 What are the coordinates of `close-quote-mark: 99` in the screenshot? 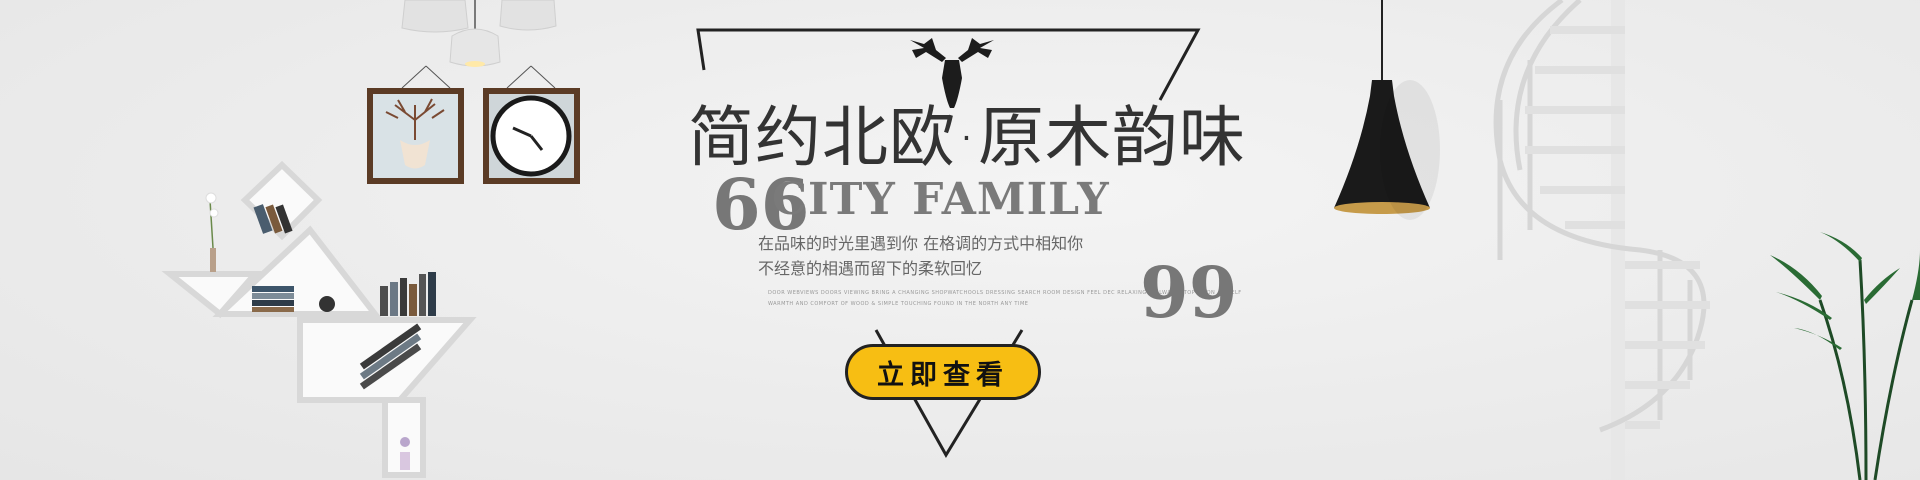 It's located at (1189, 292).